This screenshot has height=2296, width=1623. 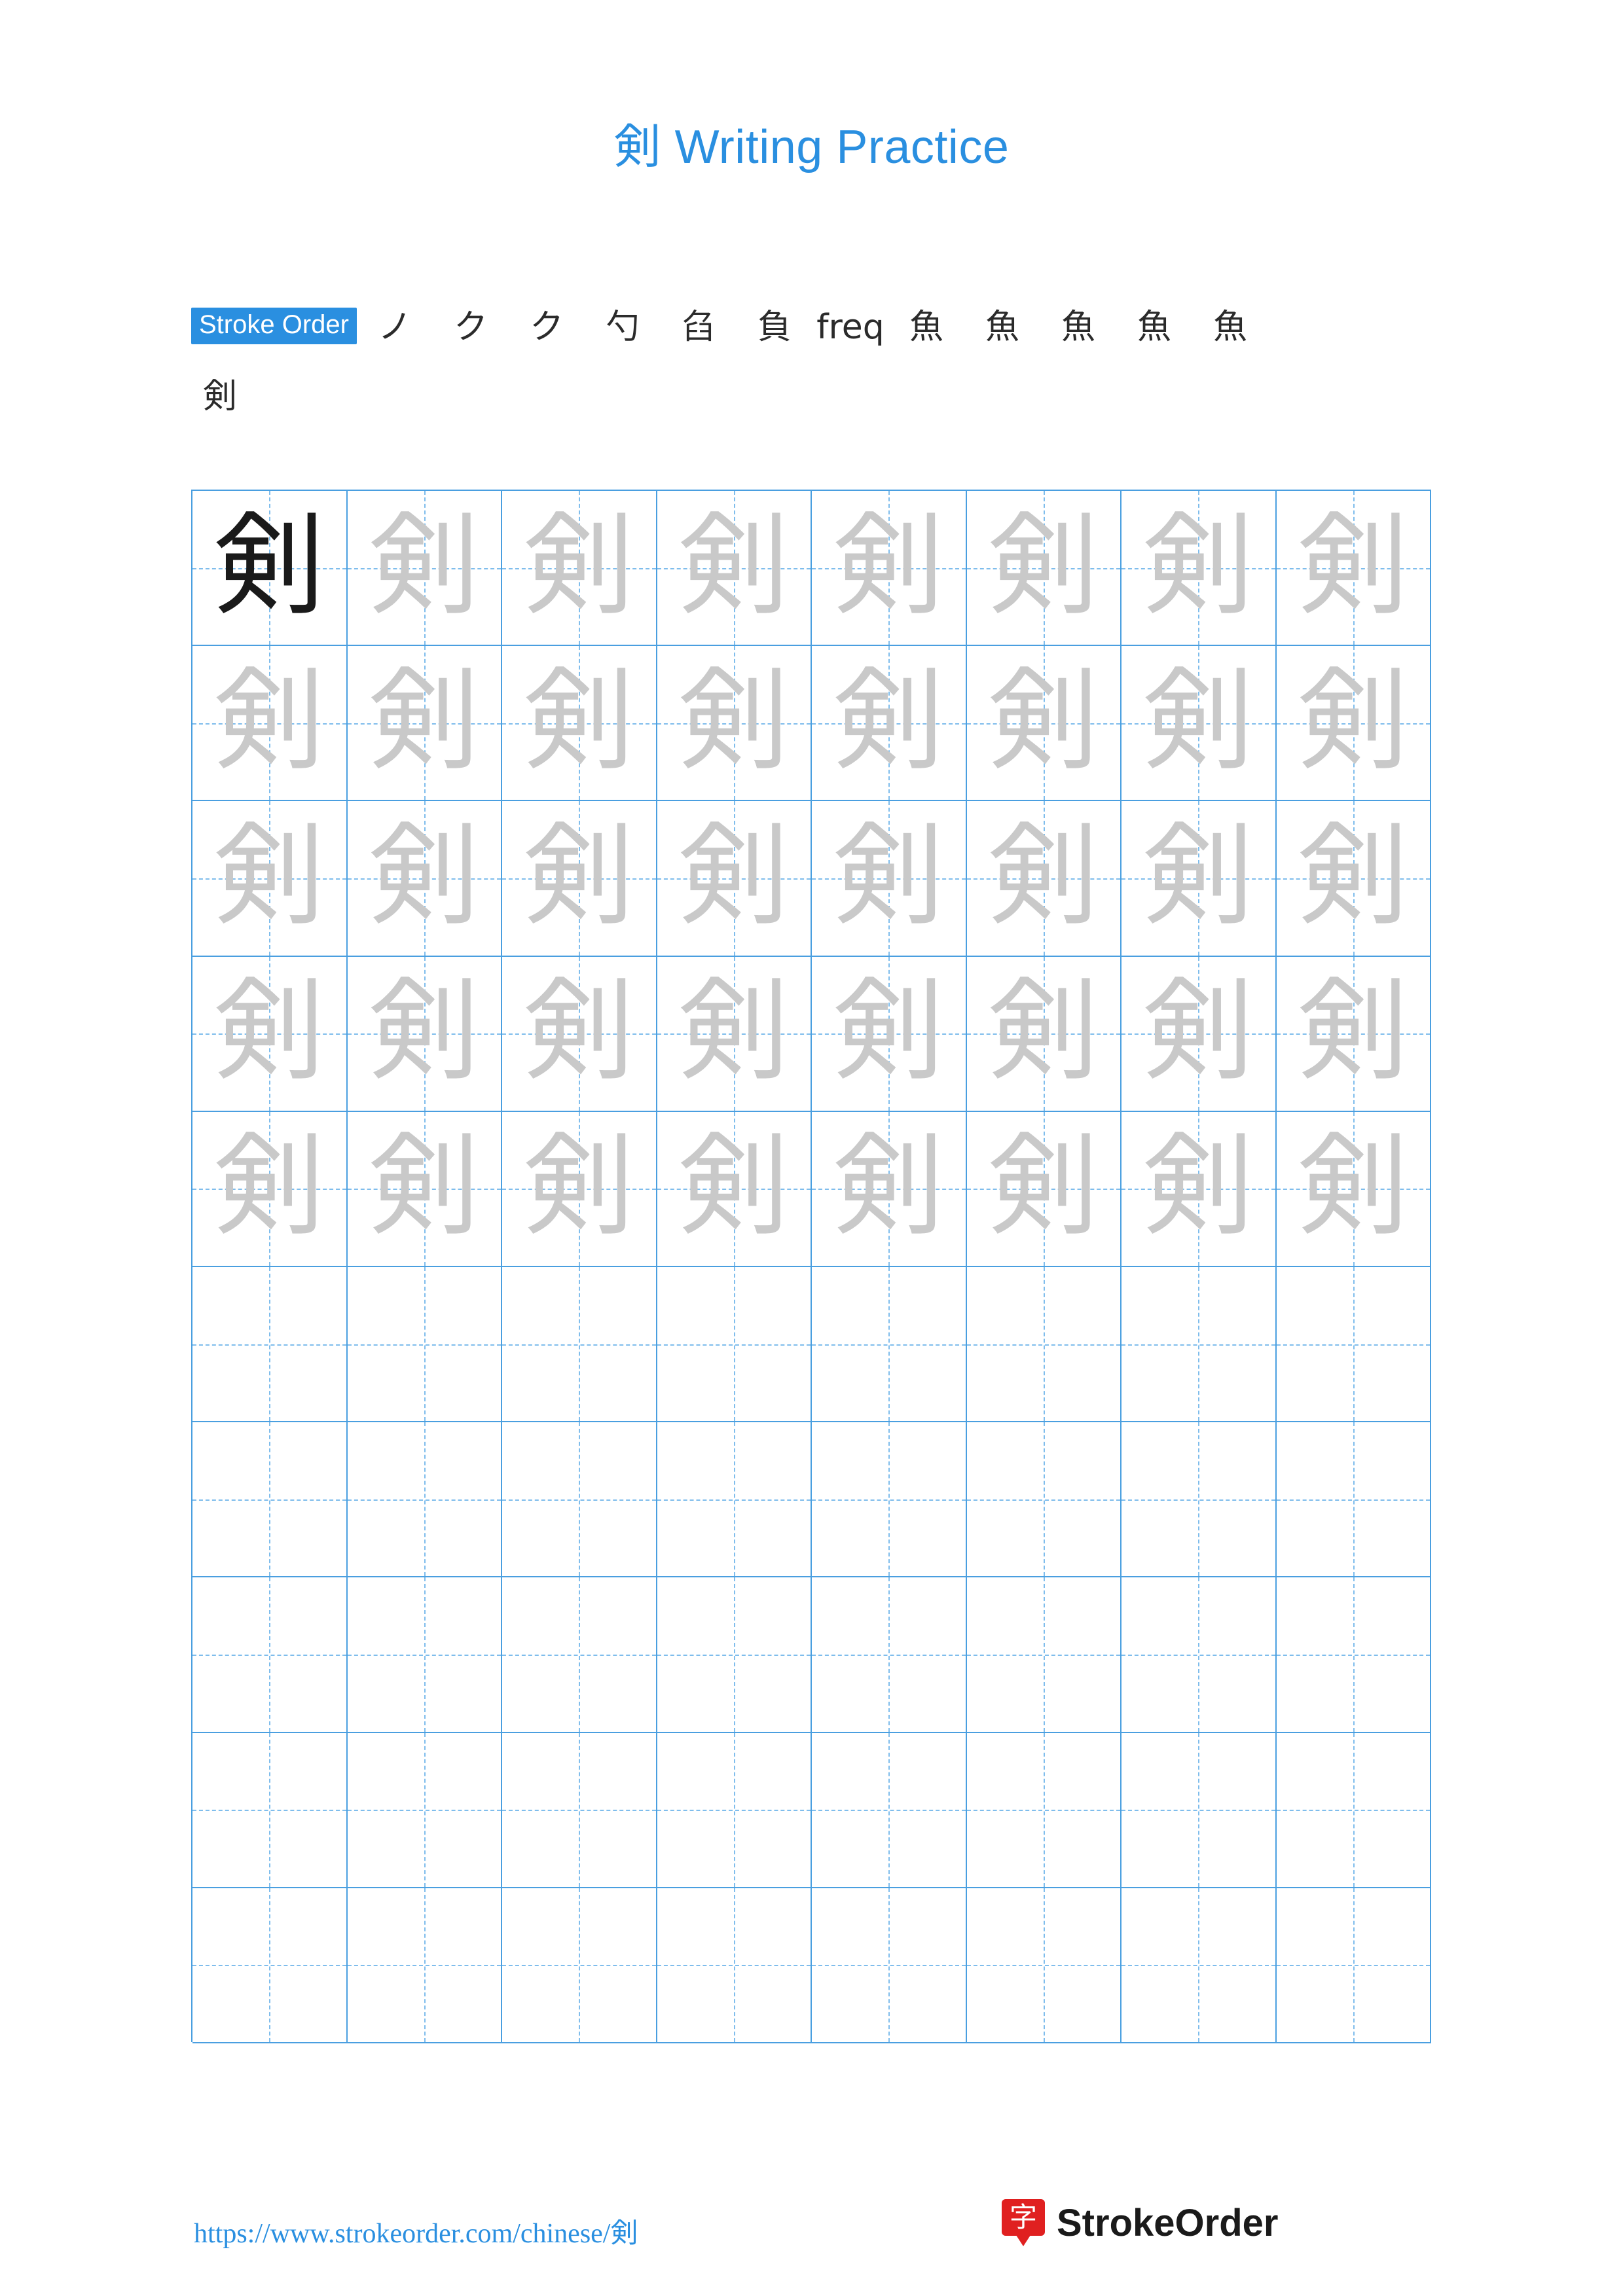 What do you see at coordinates (1023, 2217) in the screenshot?
I see `logo-character: 字` at bounding box center [1023, 2217].